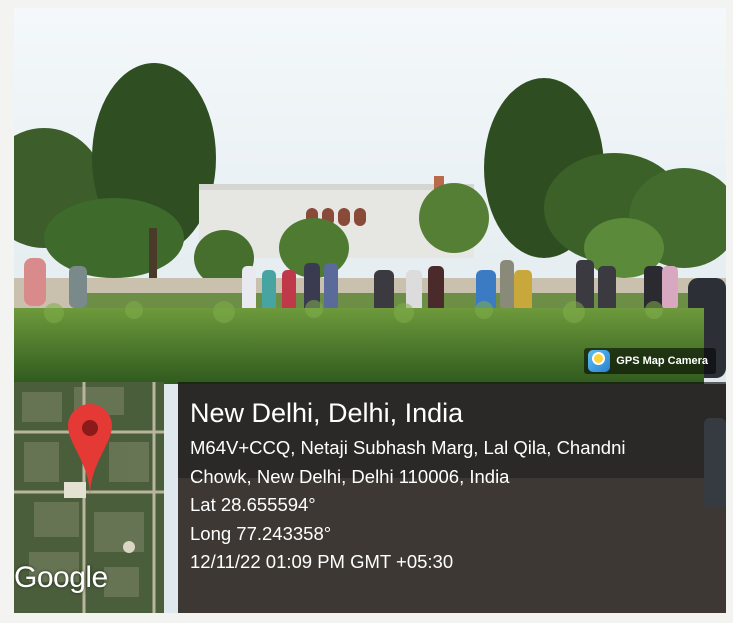  Describe the element at coordinates (61, 577) in the screenshot. I see `google-logo: Google` at that location.